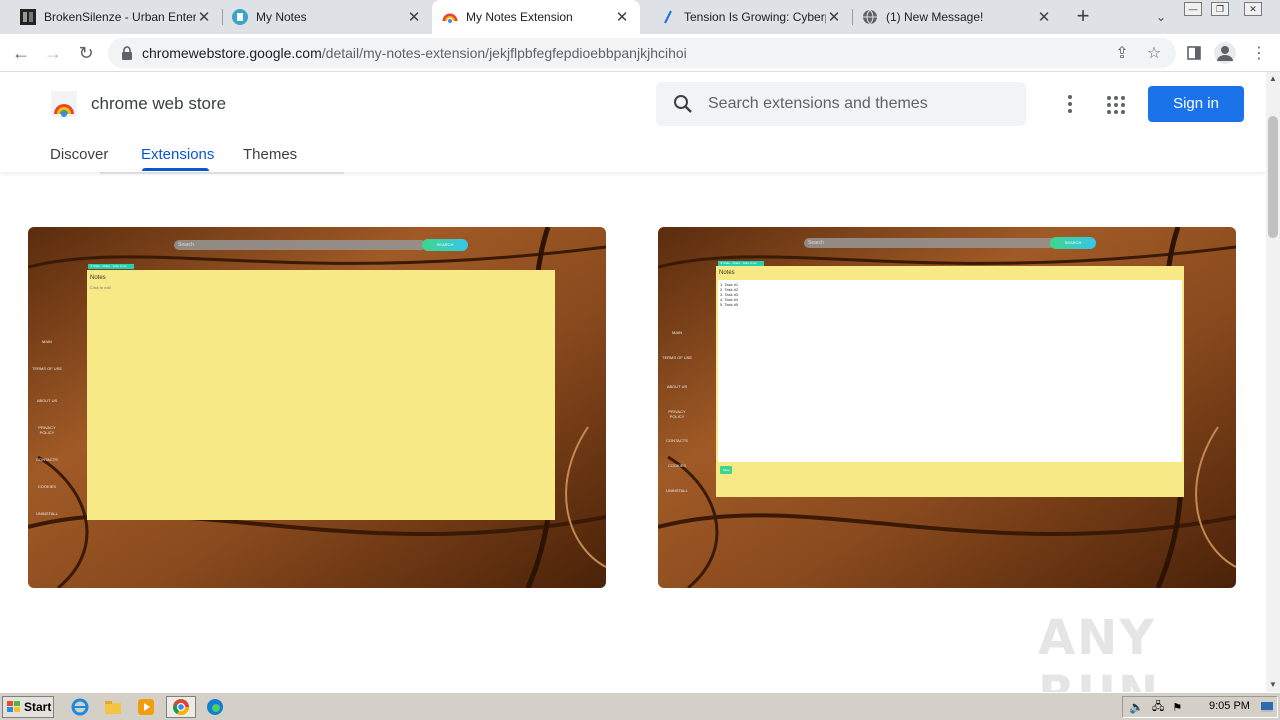 This screenshot has height=720, width=1280. Describe the element at coordinates (677, 440) in the screenshot. I see `side-link-contacts: CONTACTS` at that location.